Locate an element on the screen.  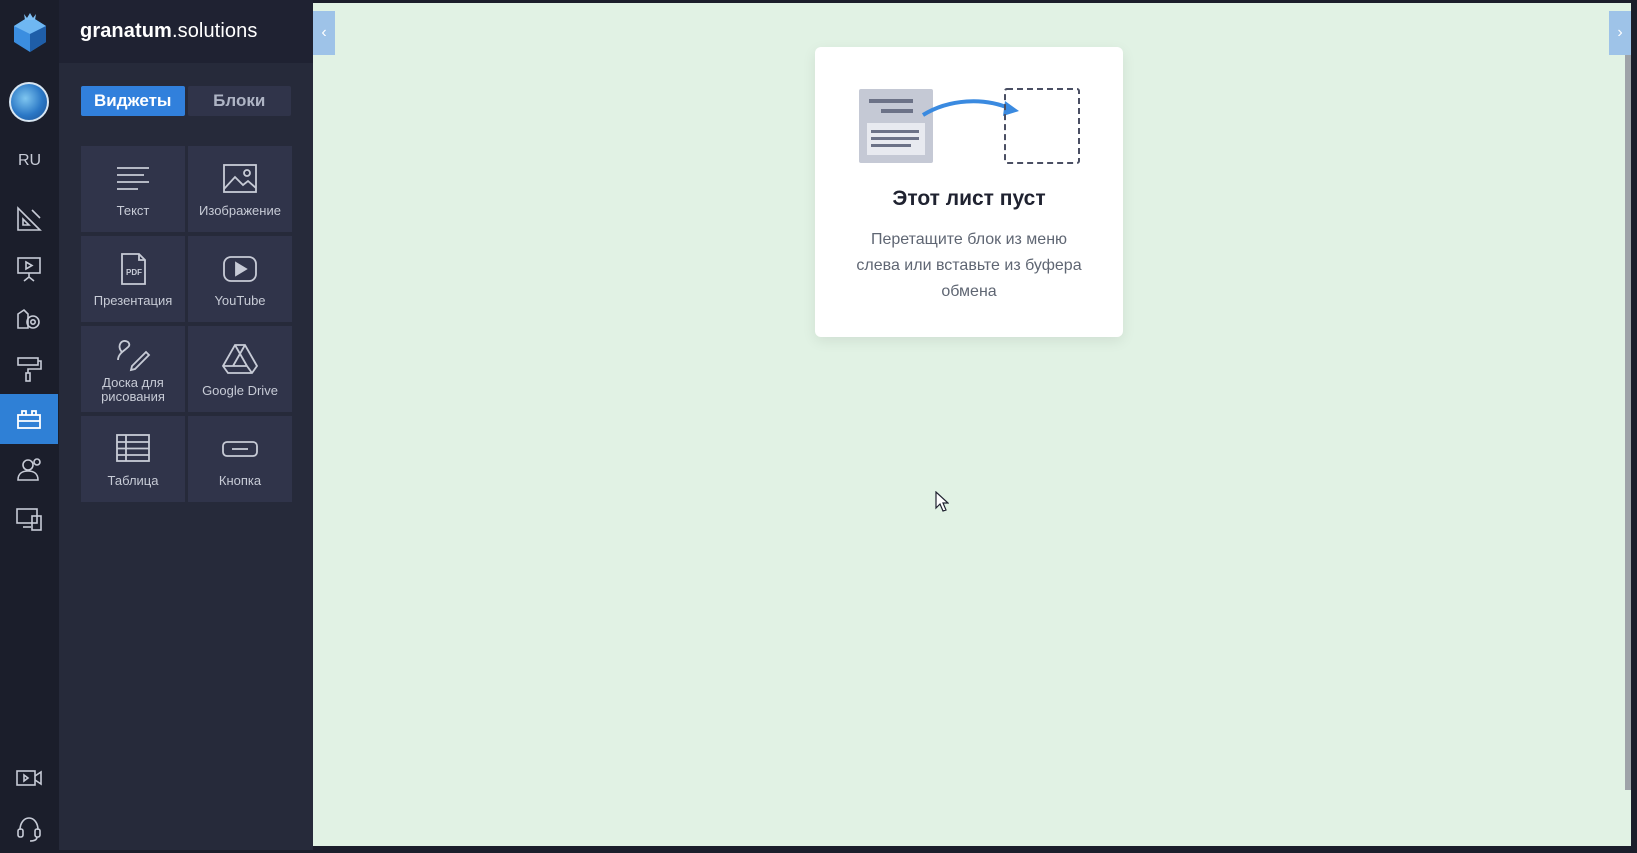
tab-blocks: Блоки is located at coordinates (239, 101).